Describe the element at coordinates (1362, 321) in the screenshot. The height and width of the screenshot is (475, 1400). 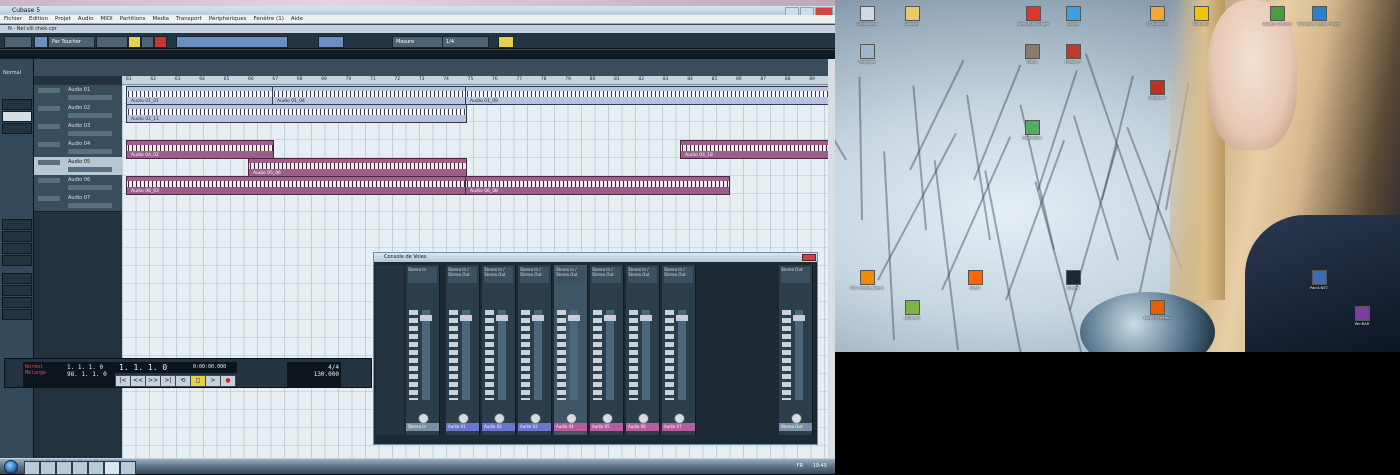
I see `desktop-shortcut: WinRAR` at that location.